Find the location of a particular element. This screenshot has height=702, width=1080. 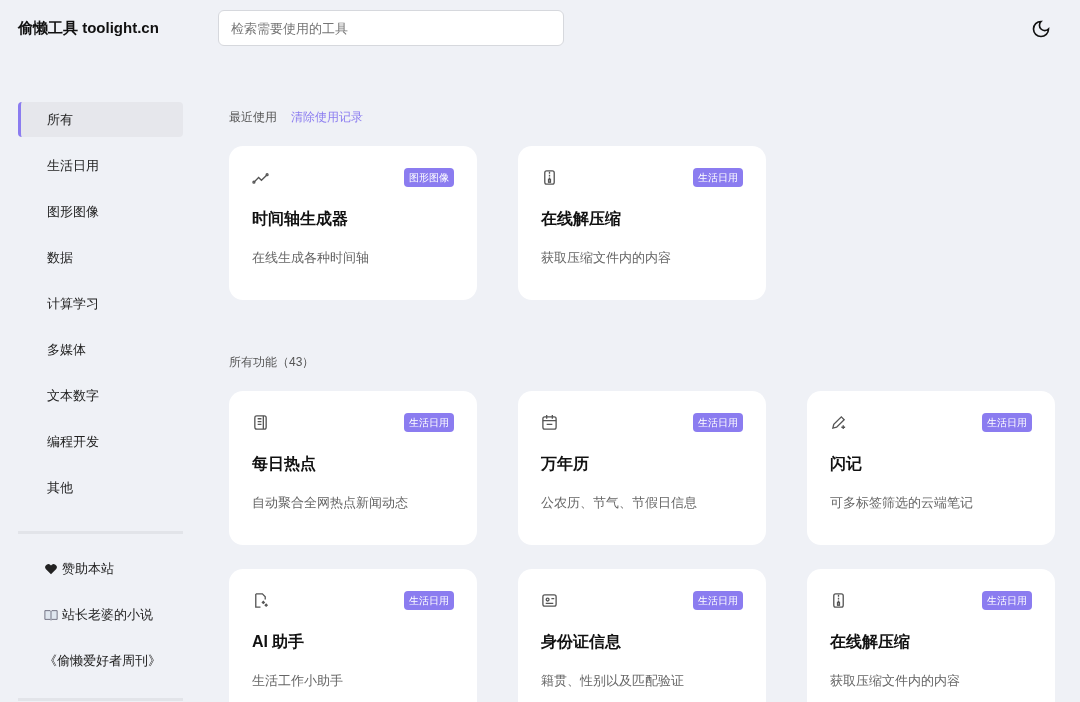

sidebar-item: 数据 is located at coordinates (100, 257).